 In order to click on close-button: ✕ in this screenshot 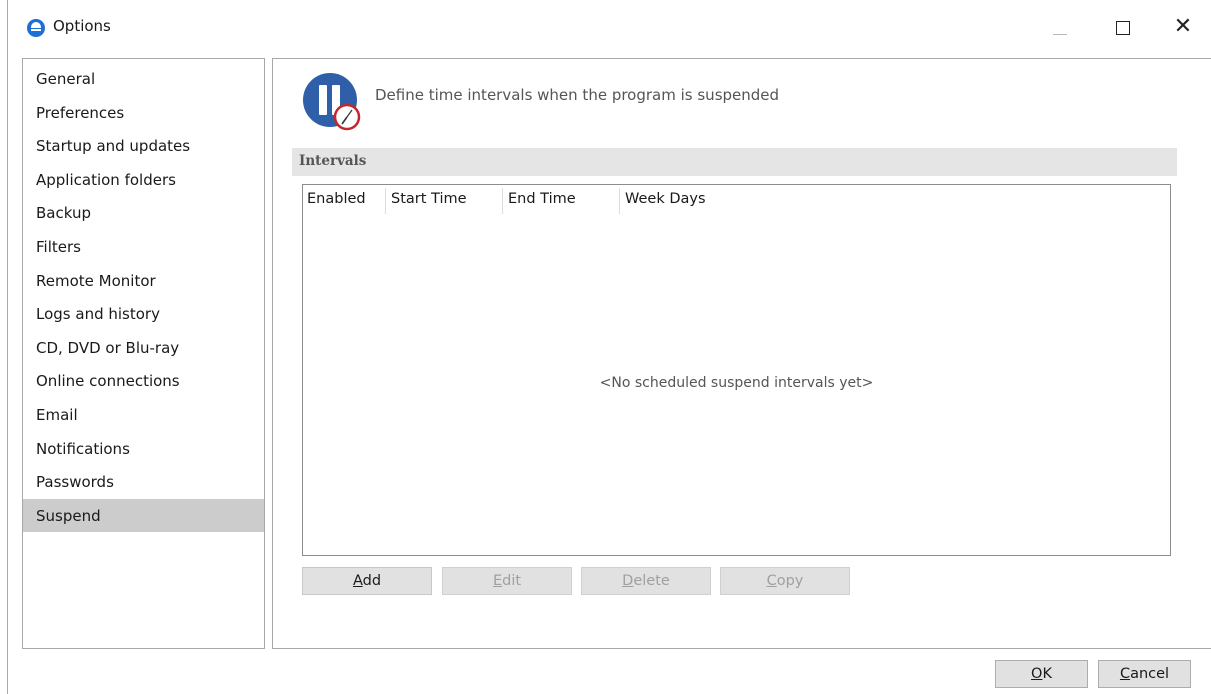, I will do `click(1183, 27)`.